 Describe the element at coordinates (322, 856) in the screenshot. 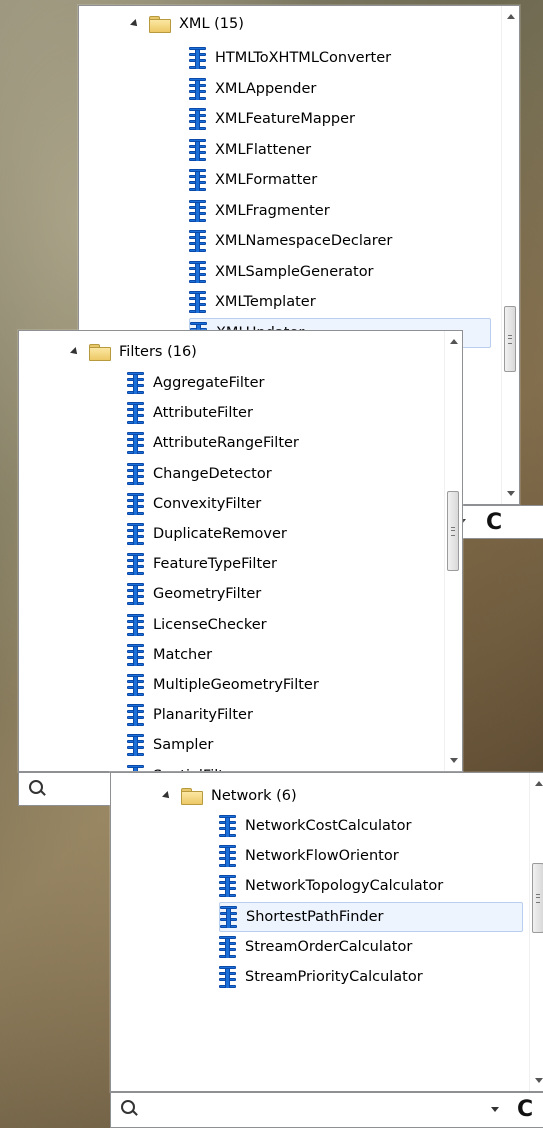

I see `transformer-label: NetworkFlowOrientor` at that location.